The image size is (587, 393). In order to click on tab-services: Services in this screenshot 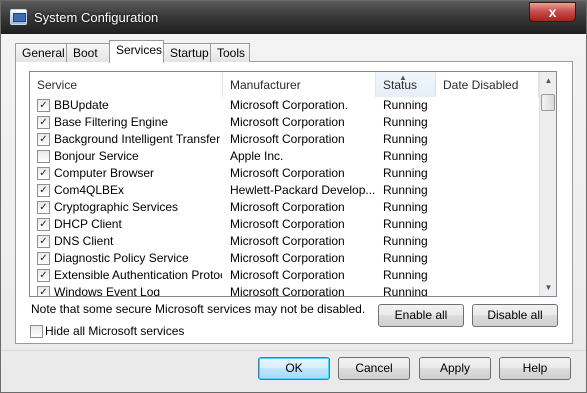, I will do `click(136, 51)`.